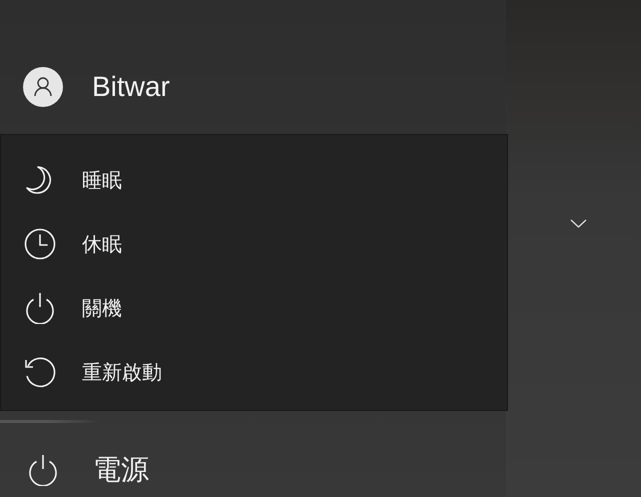  What do you see at coordinates (254, 180) in the screenshot?
I see `menu-item: 睡眠` at bounding box center [254, 180].